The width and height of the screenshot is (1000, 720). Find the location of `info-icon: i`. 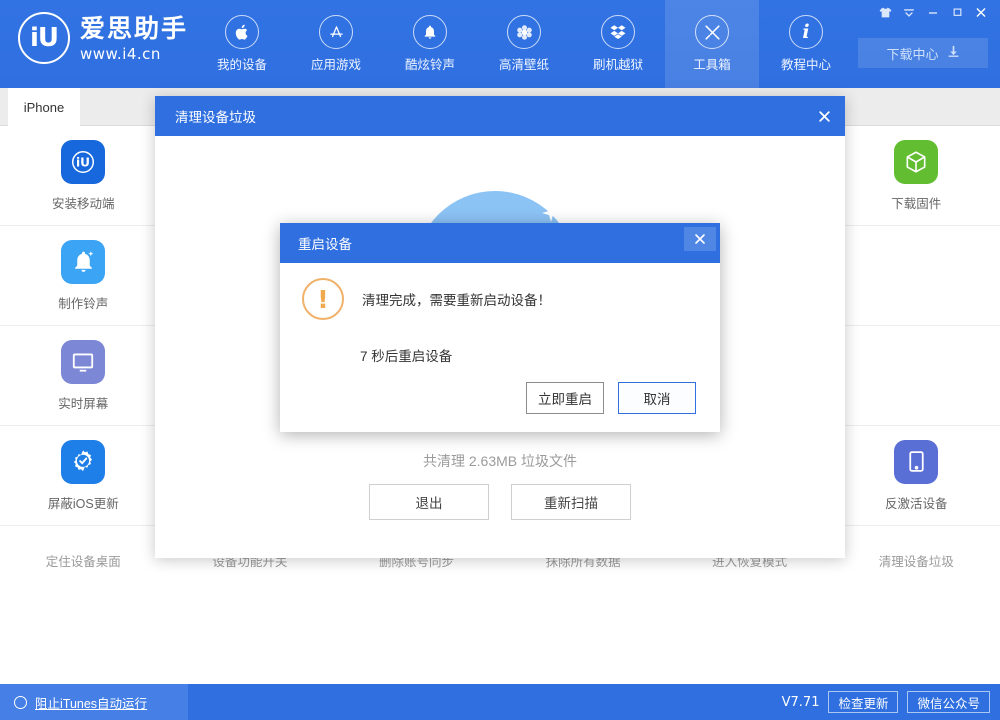

info-icon: i is located at coordinates (806, 32).